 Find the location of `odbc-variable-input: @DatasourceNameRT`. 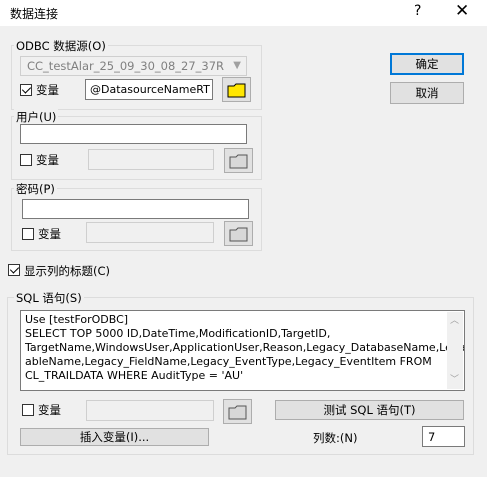

odbc-variable-input: @DatasourceNameRT is located at coordinates (149, 89).